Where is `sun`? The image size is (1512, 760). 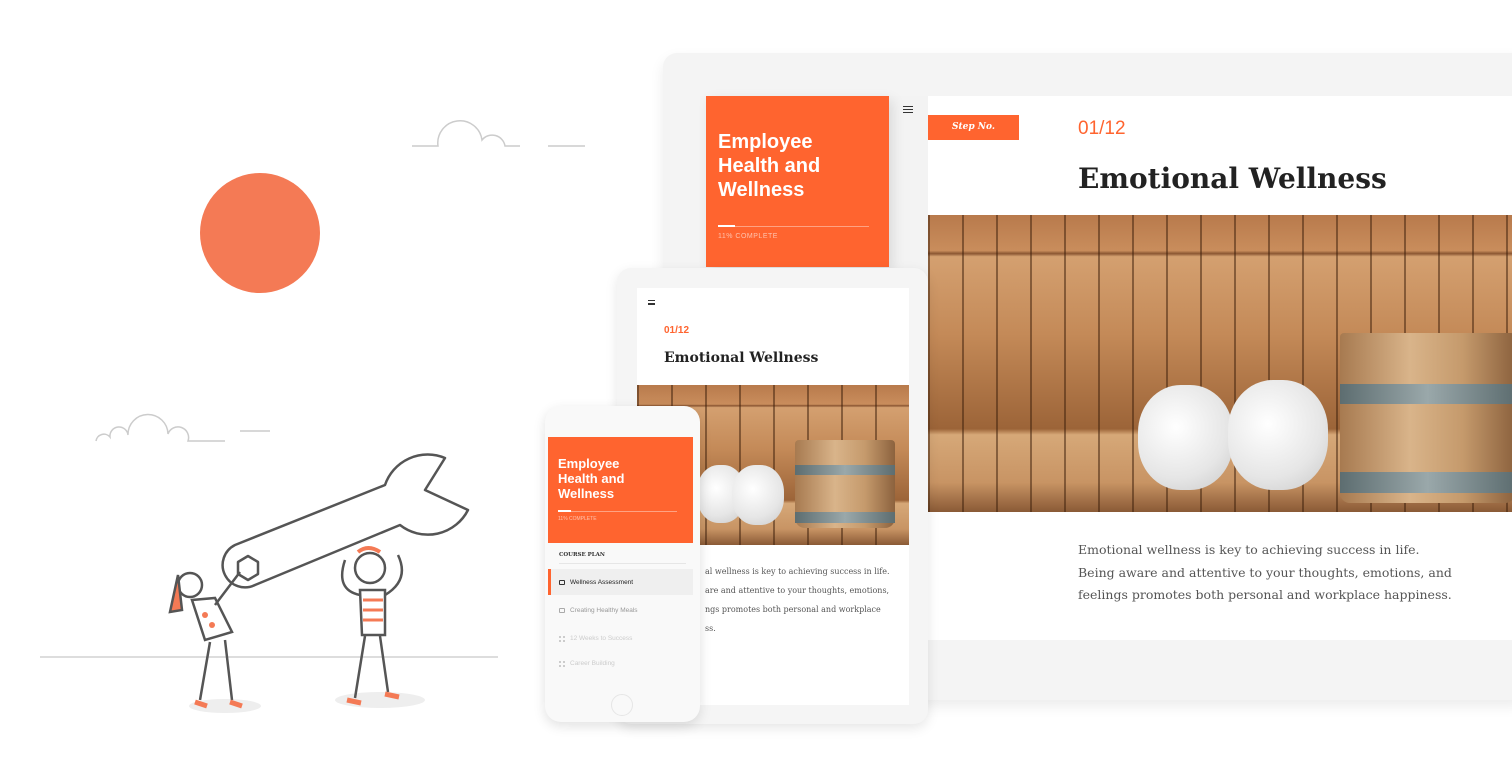
sun is located at coordinates (260, 233).